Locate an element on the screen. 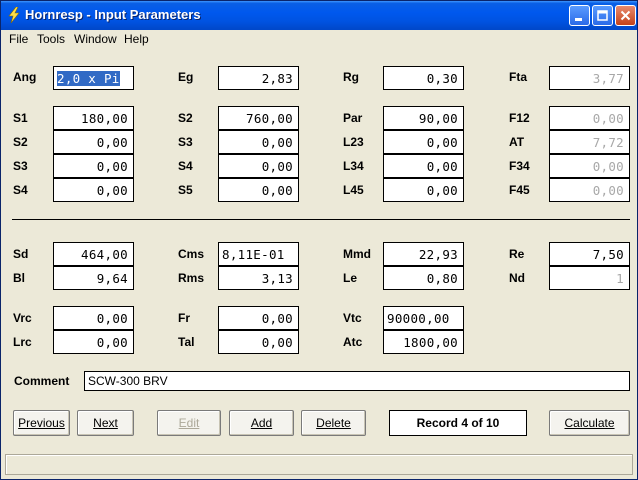 The image size is (638, 480). menu-file: File is located at coordinates (18, 39).